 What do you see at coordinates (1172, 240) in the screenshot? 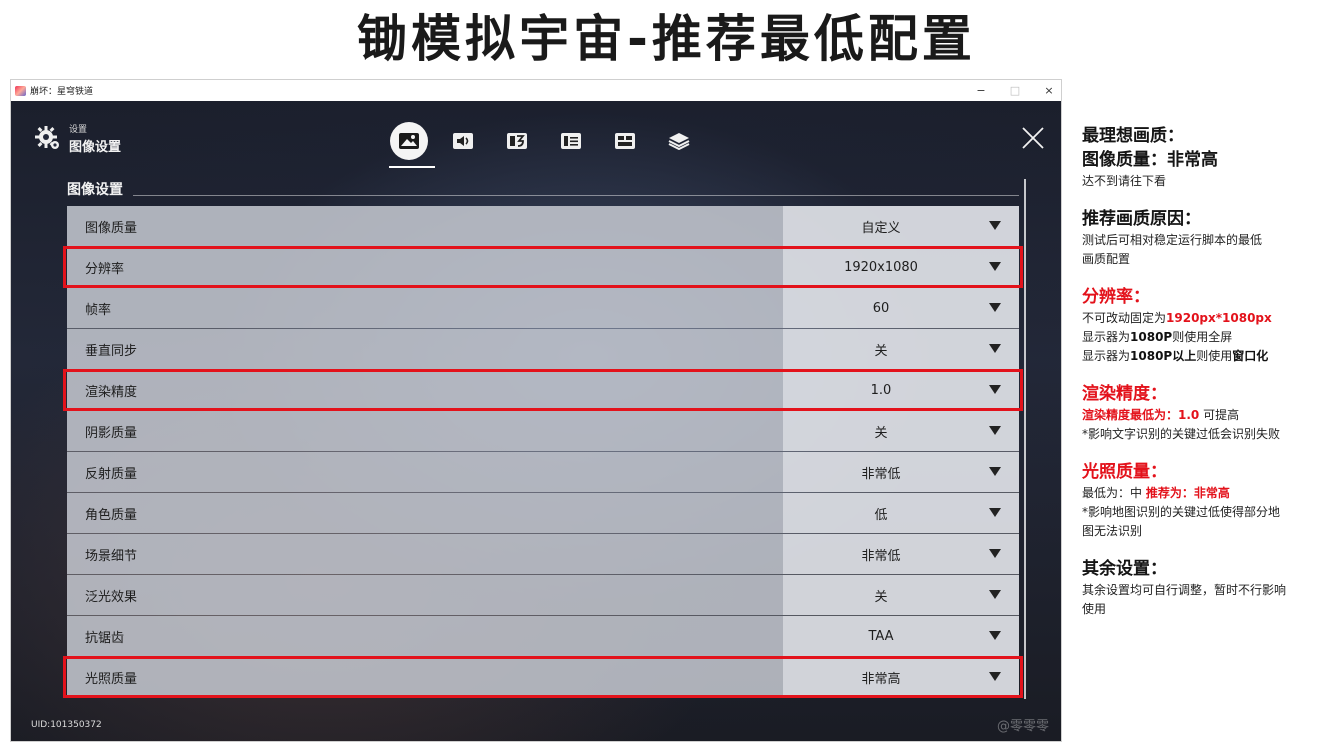
I see `note-text: 测试后可相对稳定运行脚本的最低` at bounding box center [1172, 240].